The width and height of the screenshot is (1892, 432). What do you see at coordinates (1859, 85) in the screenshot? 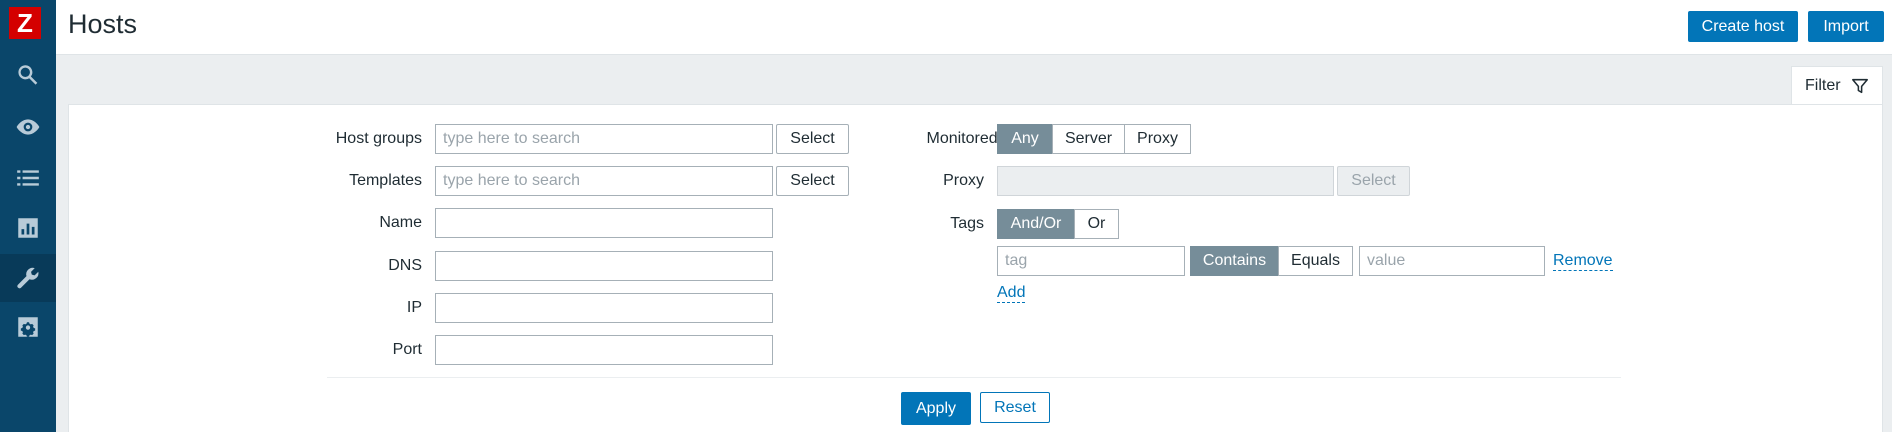
I see `funnel-icon` at bounding box center [1859, 85].